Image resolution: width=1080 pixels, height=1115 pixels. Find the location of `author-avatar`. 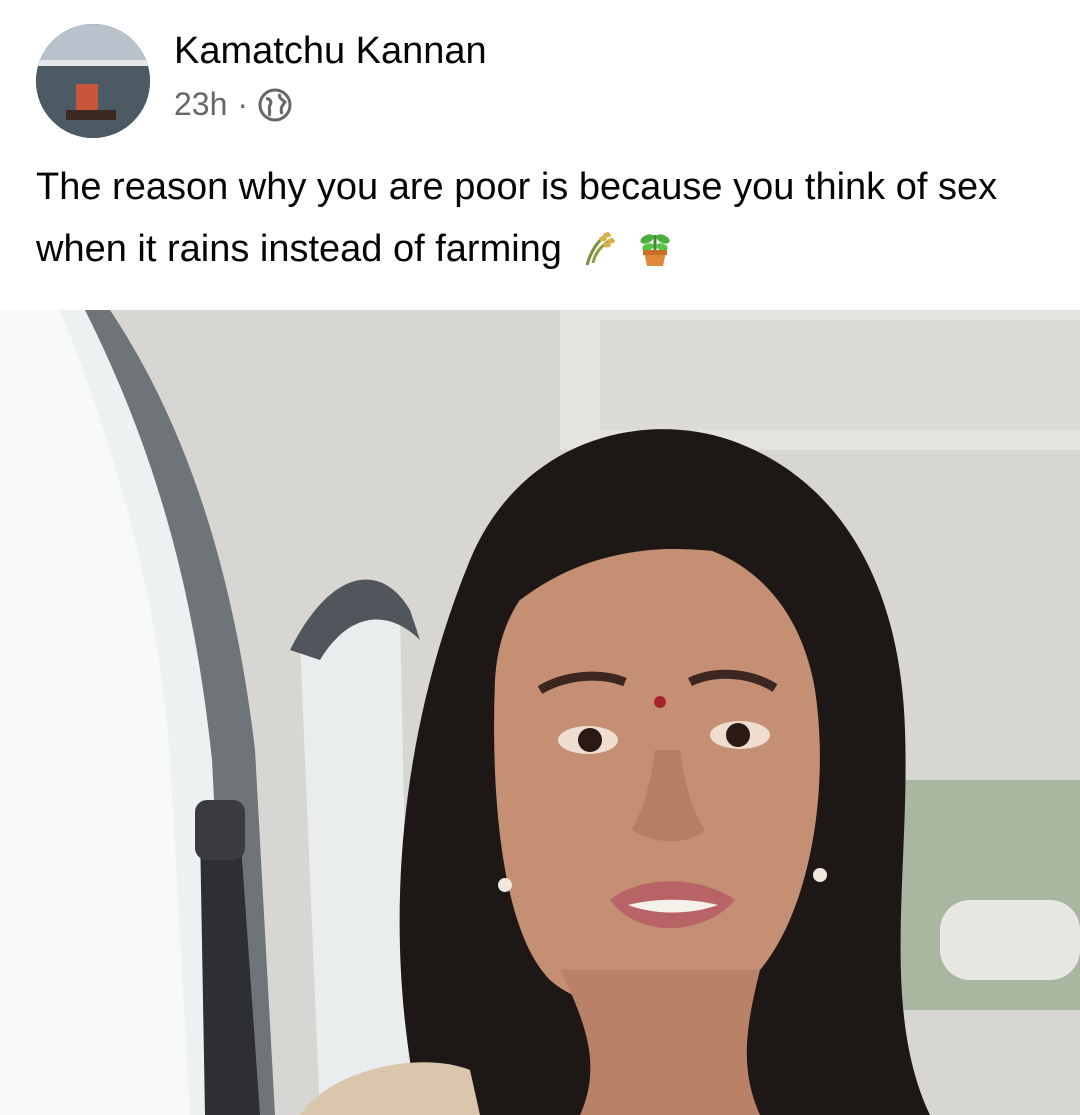

author-avatar is located at coordinates (93, 81).